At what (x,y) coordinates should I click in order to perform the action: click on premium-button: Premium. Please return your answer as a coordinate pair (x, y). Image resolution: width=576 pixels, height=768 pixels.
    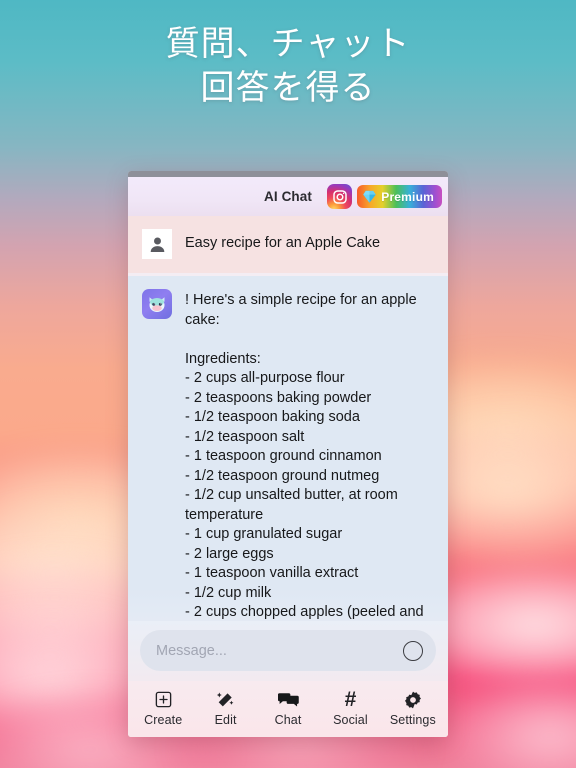
    Looking at the image, I should click on (399, 196).